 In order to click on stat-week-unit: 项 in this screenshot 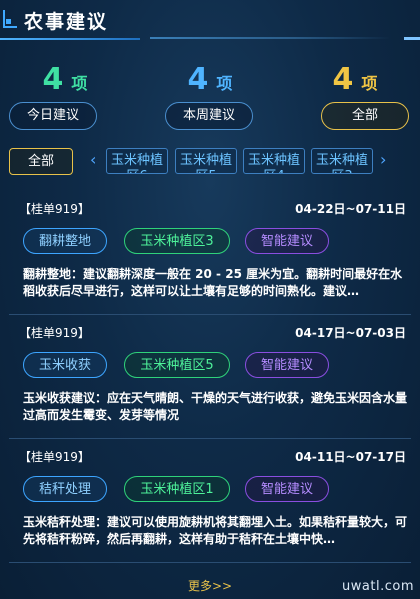, I will do `click(224, 83)`.